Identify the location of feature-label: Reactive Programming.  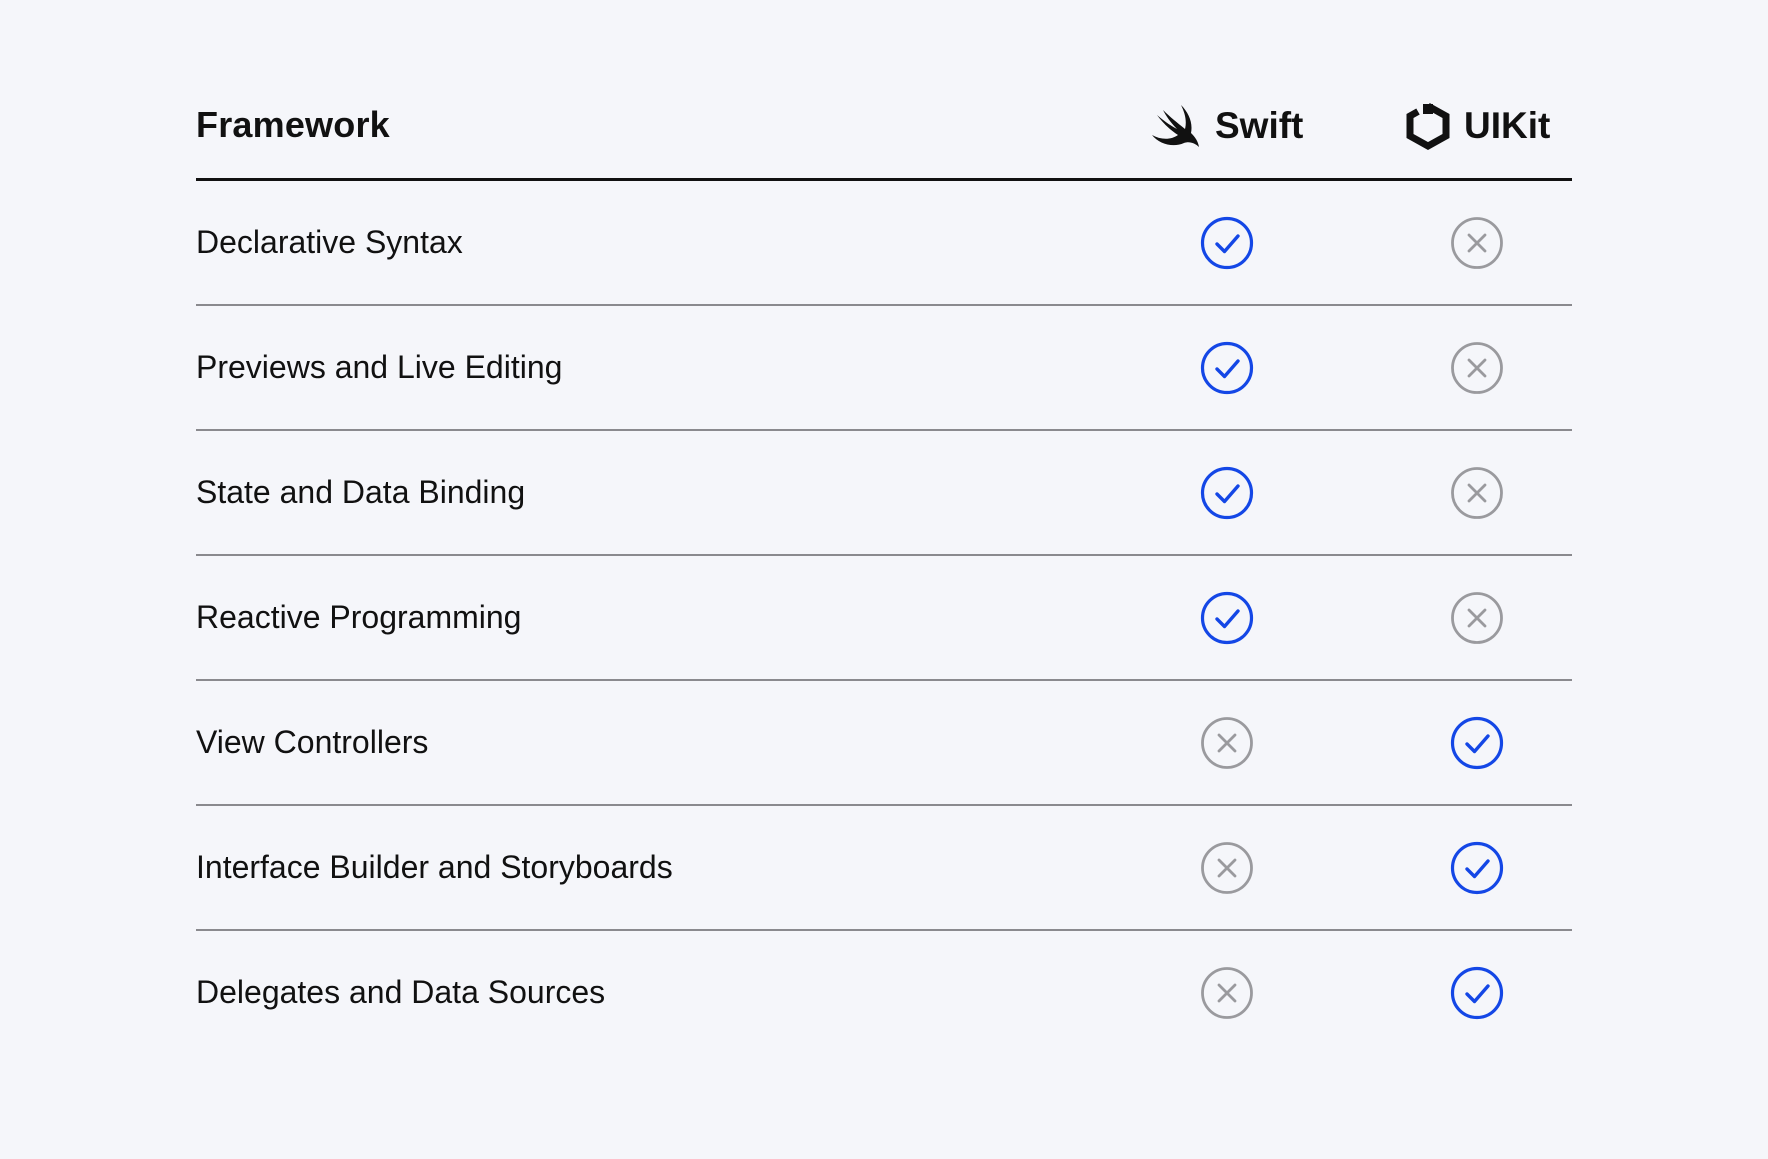
(359, 617).